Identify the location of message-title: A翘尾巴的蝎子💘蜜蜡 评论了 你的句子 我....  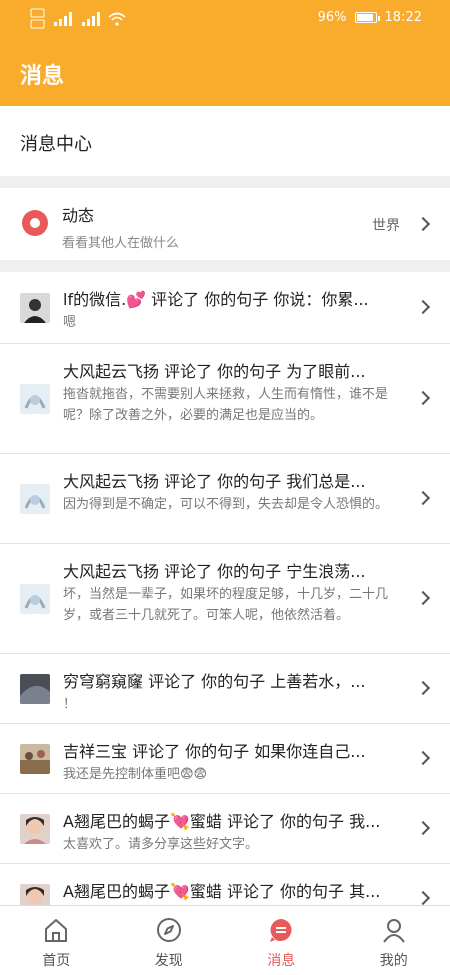
(222, 821).